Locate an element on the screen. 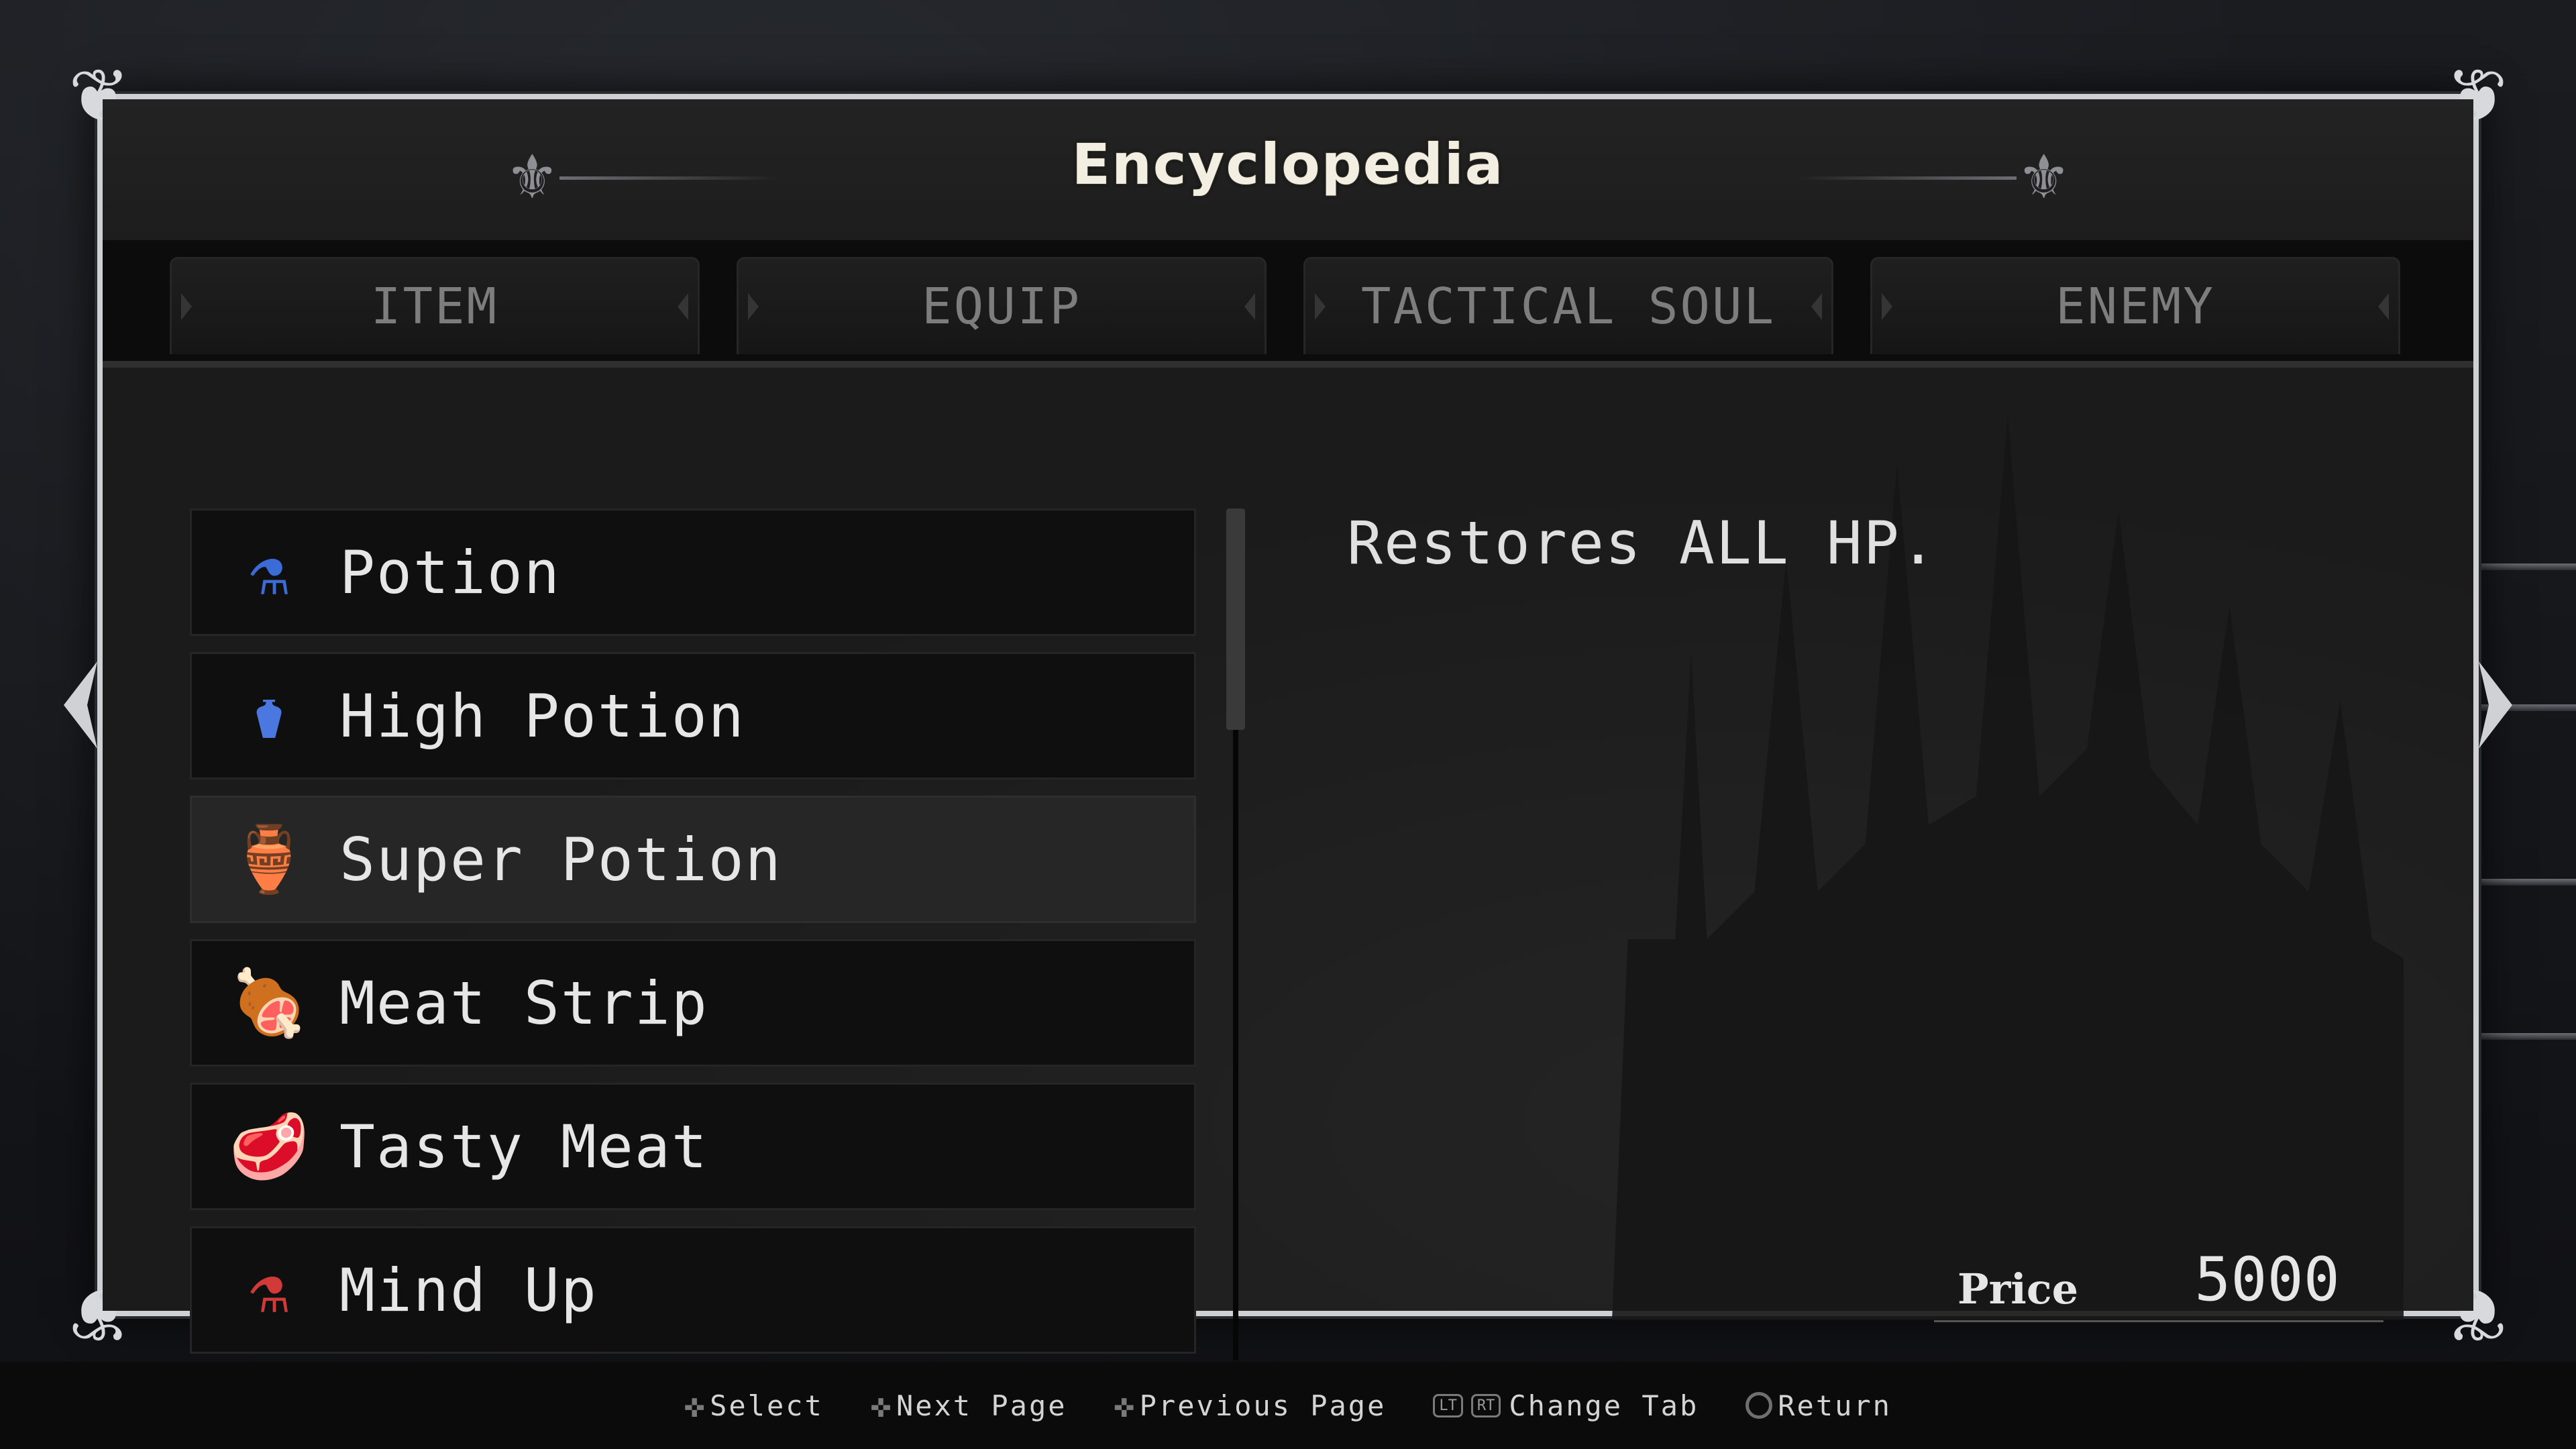  high-potion-icon: ⚱ is located at coordinates (269, 715).